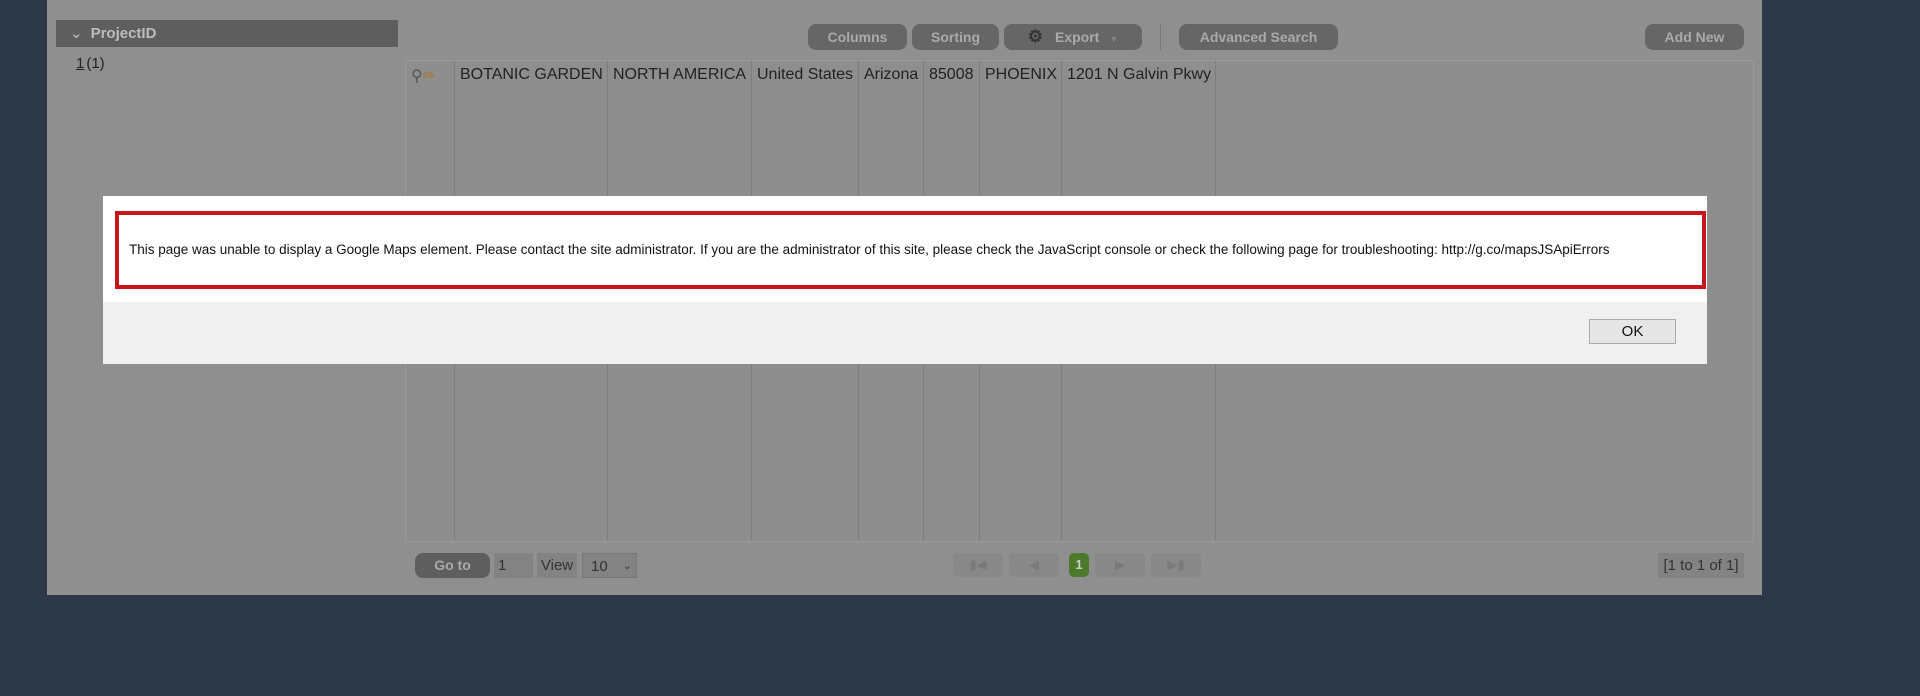 The height and width of the screenshot is (696, 1920). What do you see at coordinates (1114, 39) in the screenshot?
I see `dropdown-arrow-icon: ▼` at bounding box center [1114, 39].